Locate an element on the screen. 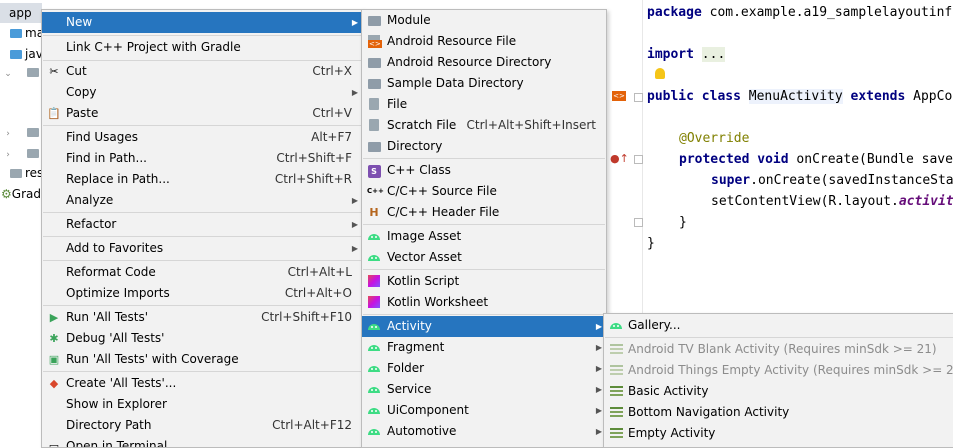 The height and width of the screenshot is (448, 953). menu-item-label: Open in Terminal is located at coordinates (117, 443).